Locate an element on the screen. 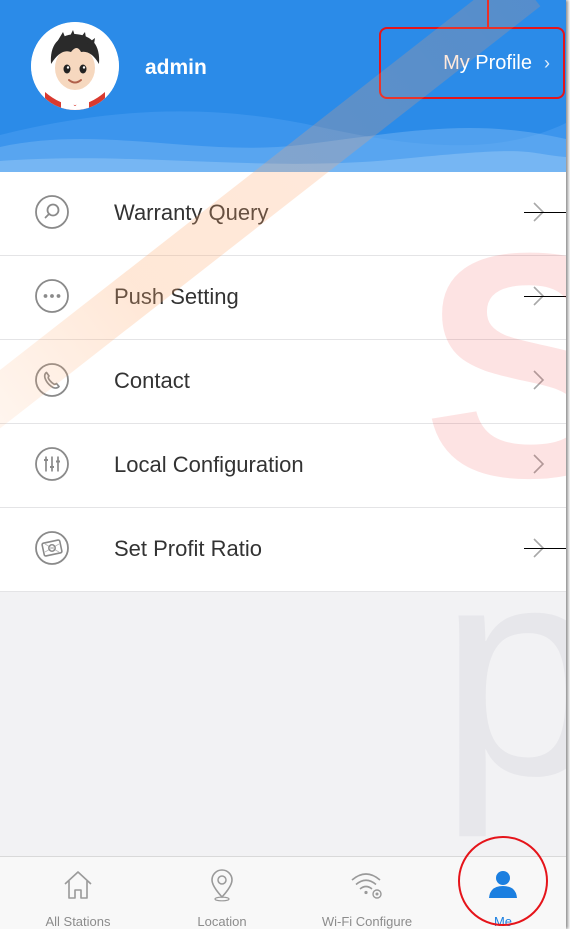 This screenshot has height=929, width=570. menu-item-label: Local Configuration is located at coordinates (209, 464).